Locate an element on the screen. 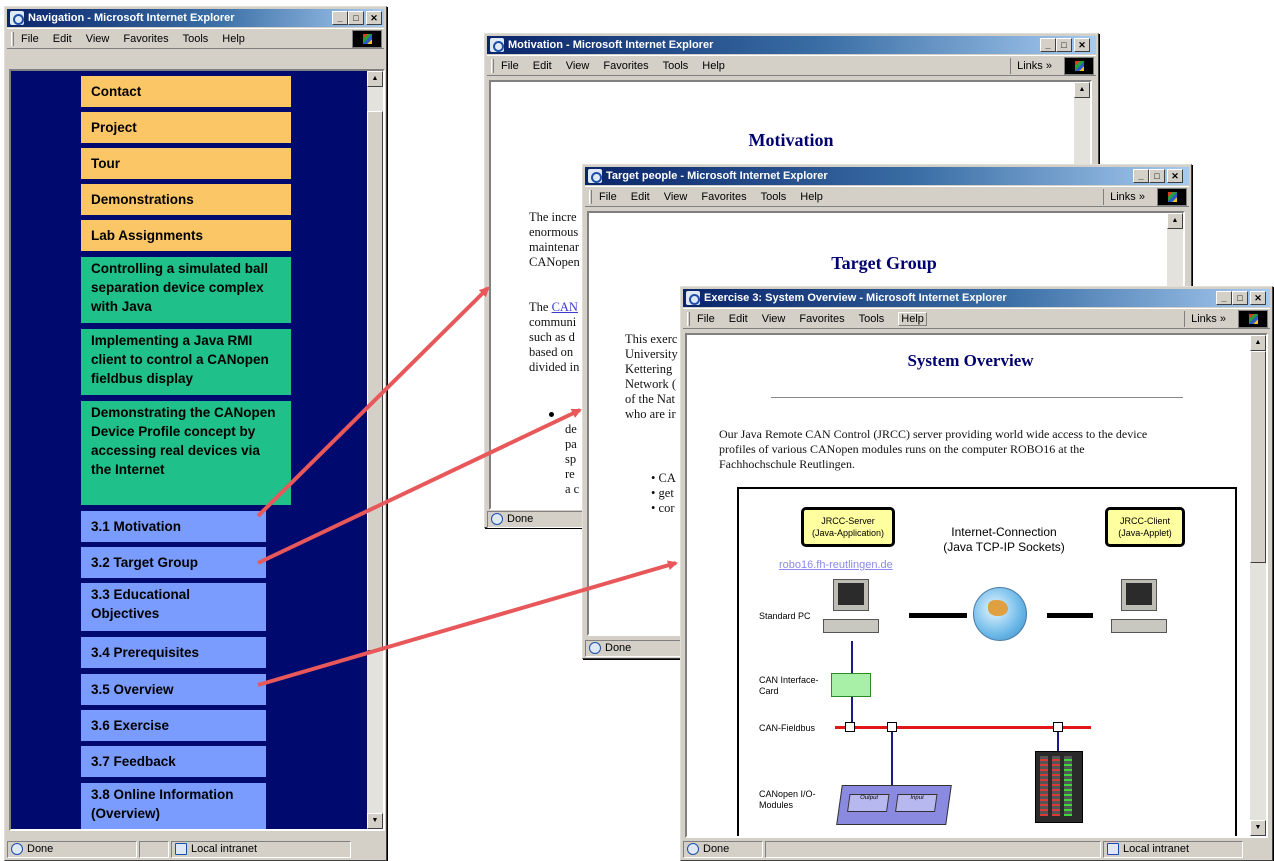 The width and height of the screenshot is (1274, 861). text-line: This exerc is located at coordinates (651, 339).